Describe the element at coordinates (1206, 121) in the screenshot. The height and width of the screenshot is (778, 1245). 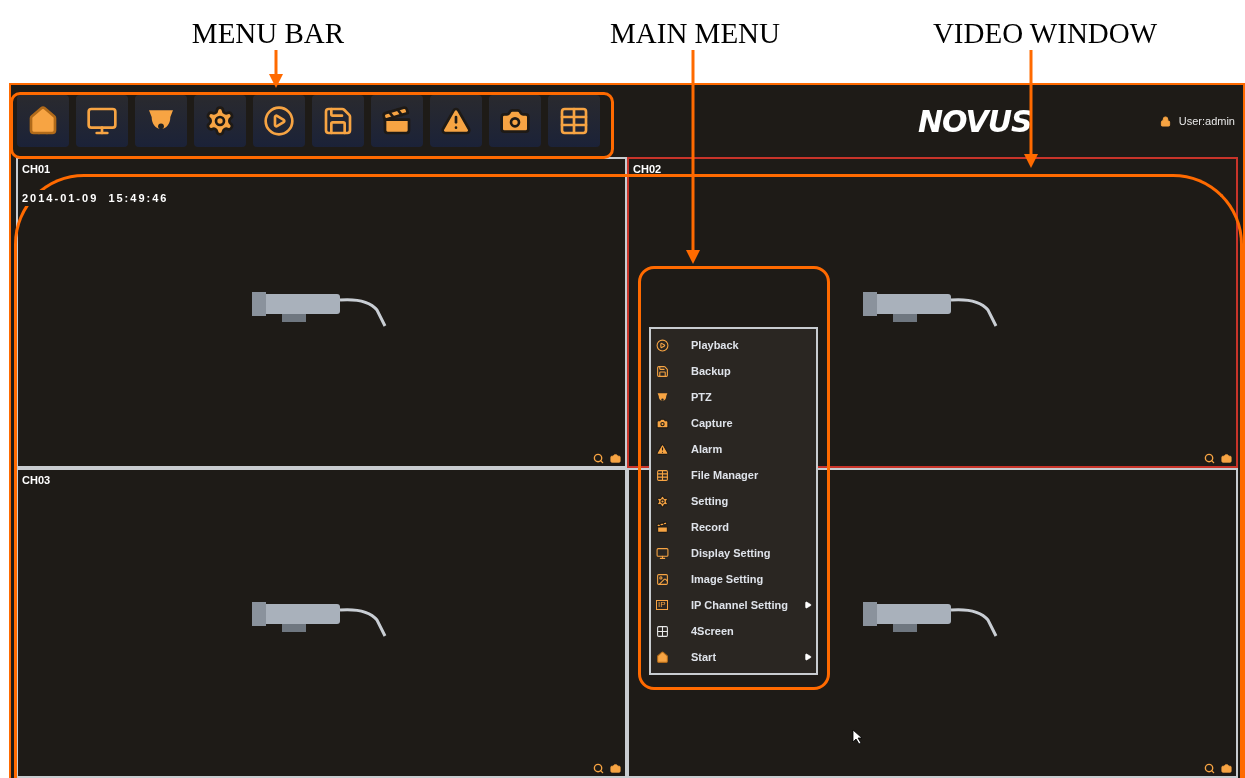
I see `user-label: User:admin` at that location.